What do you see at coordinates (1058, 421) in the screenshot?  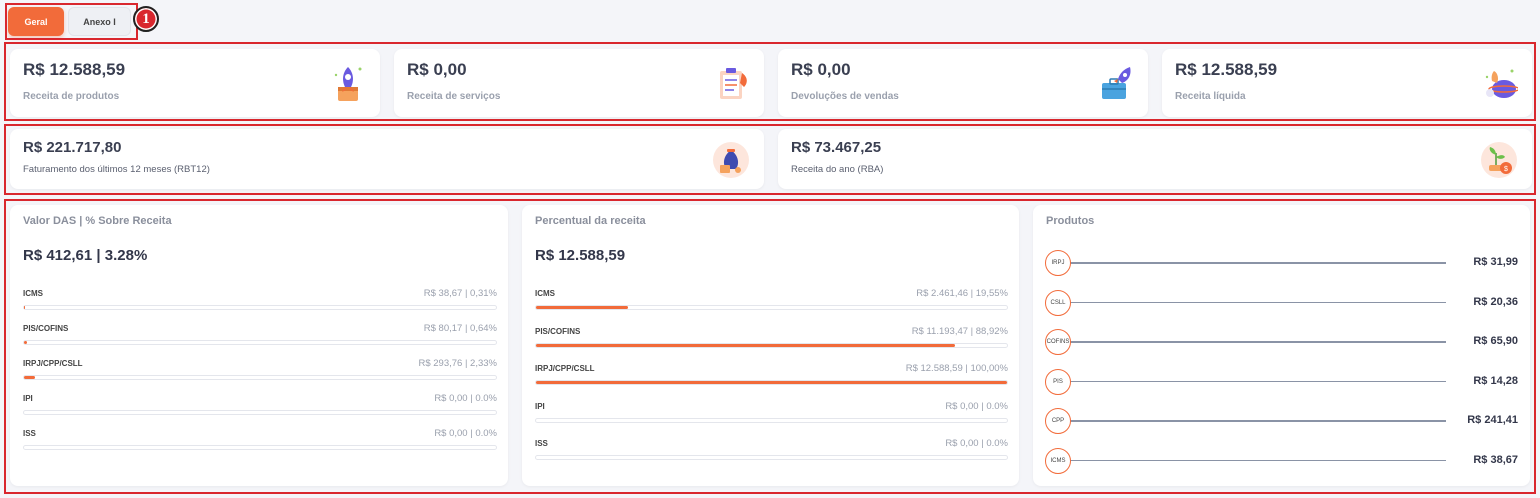 I see `product-tax-badge: CPP` at bounding box center [1058, 421].